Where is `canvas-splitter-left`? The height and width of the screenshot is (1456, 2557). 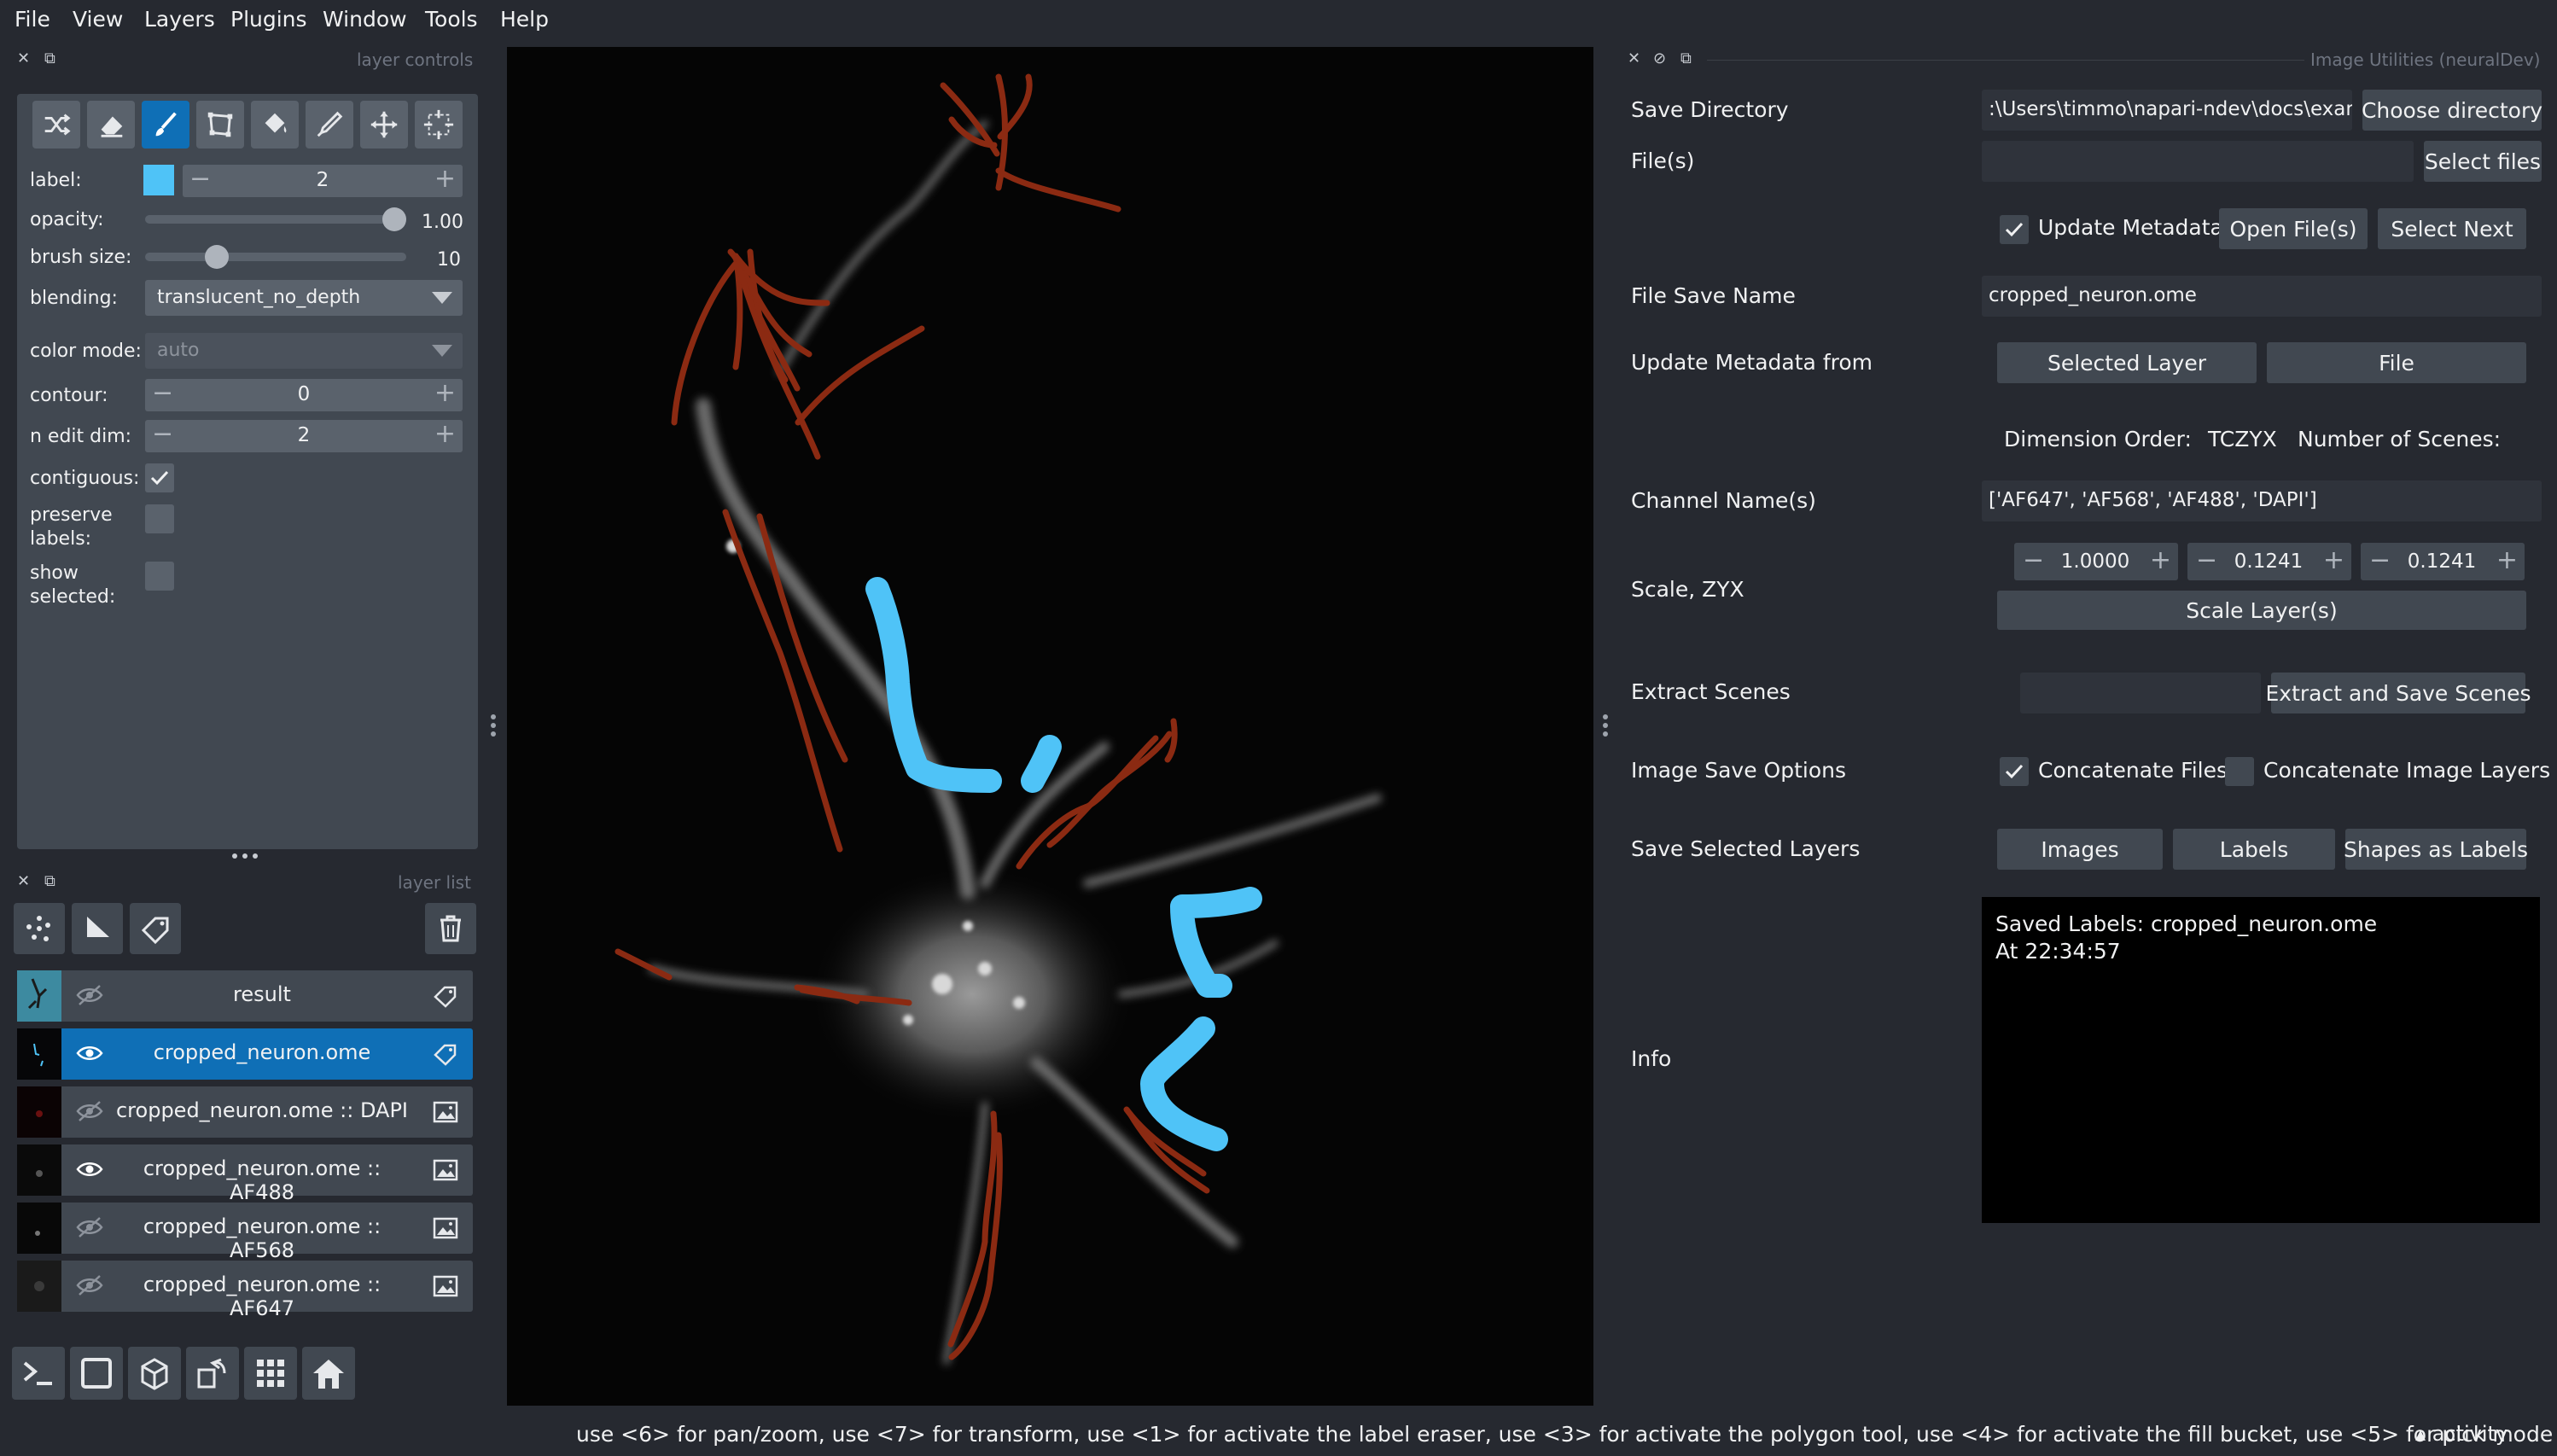 canvas-splitter-left is located at coordinates (495, 725).